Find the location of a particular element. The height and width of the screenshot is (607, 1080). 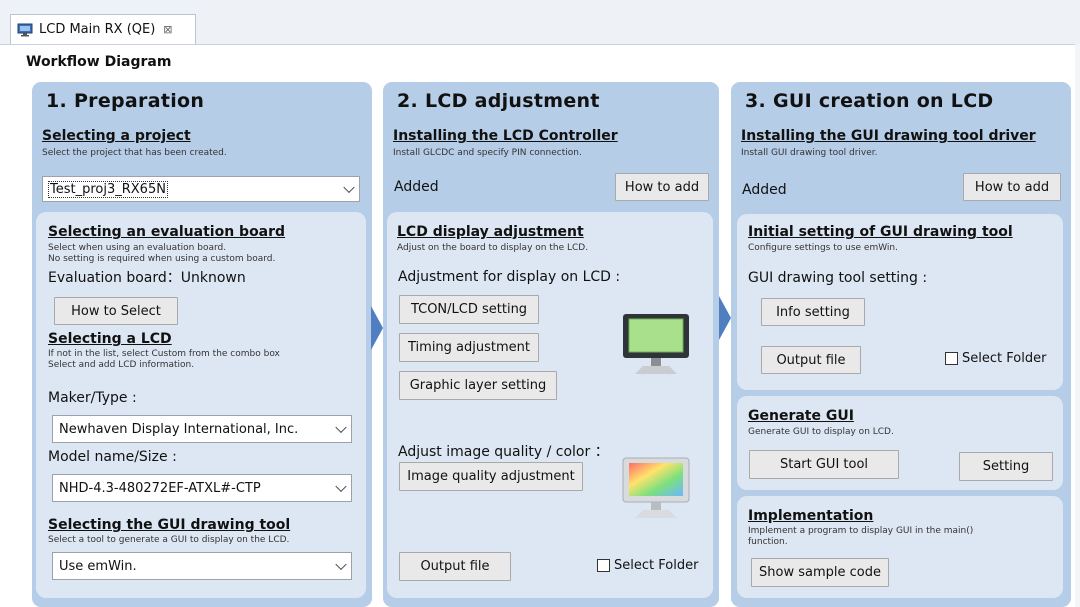

controller-status: Added is located at coordinates (416, 187).